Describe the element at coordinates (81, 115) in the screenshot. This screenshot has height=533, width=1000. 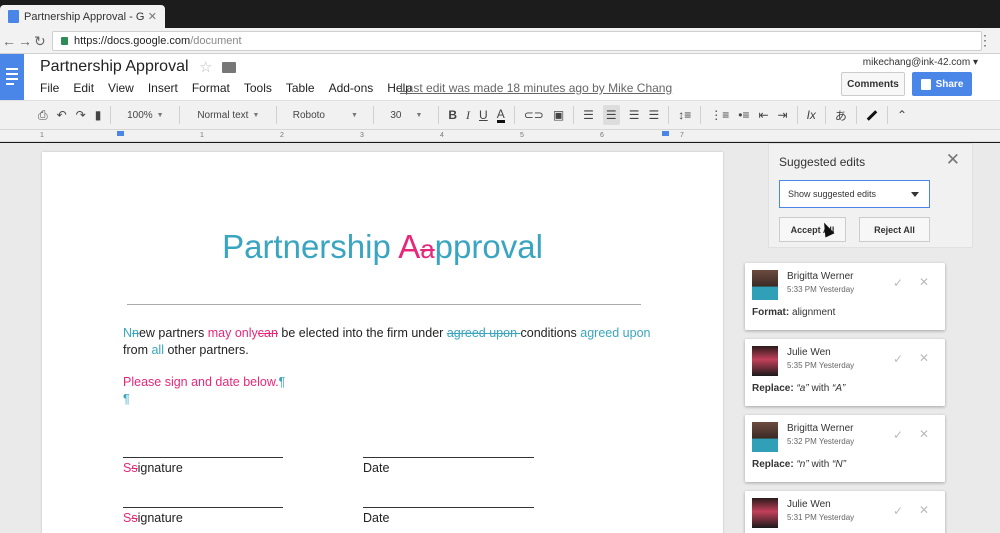
I see `redo-icon: ↷` at that location.